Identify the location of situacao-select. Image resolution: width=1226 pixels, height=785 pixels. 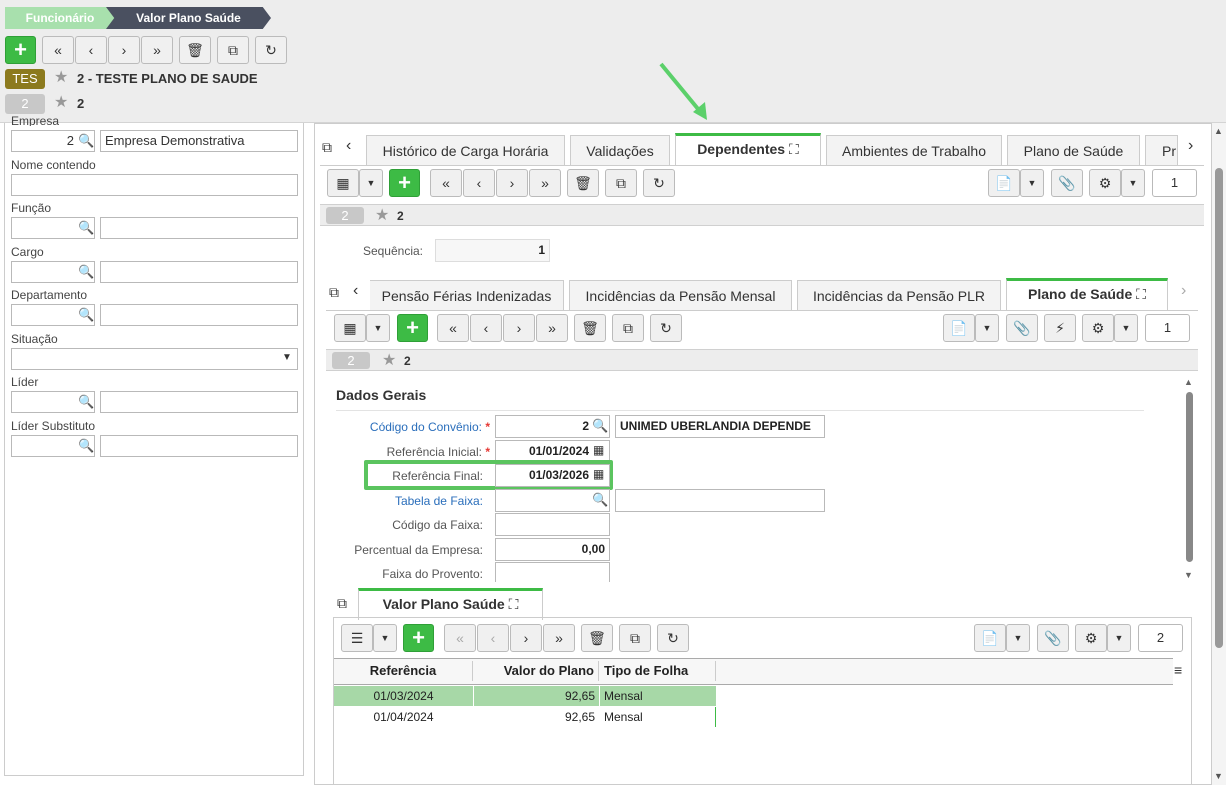
(154, 359).